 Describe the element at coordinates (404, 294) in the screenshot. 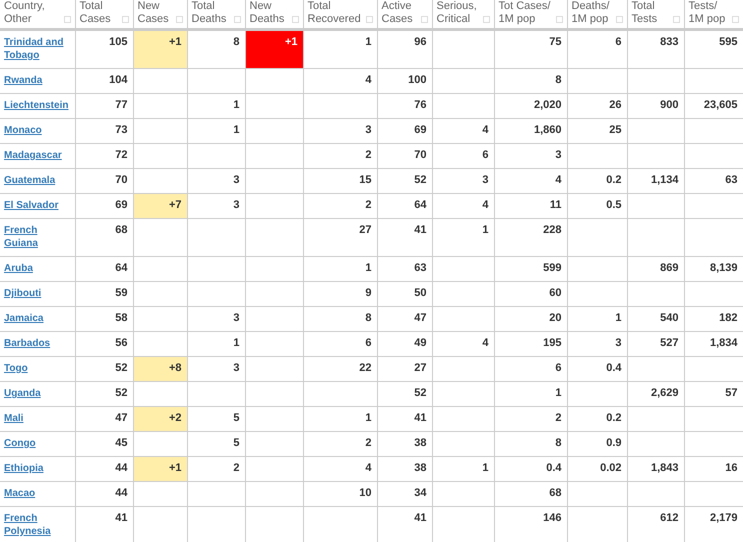

I see `table-cell: 50` at that location.